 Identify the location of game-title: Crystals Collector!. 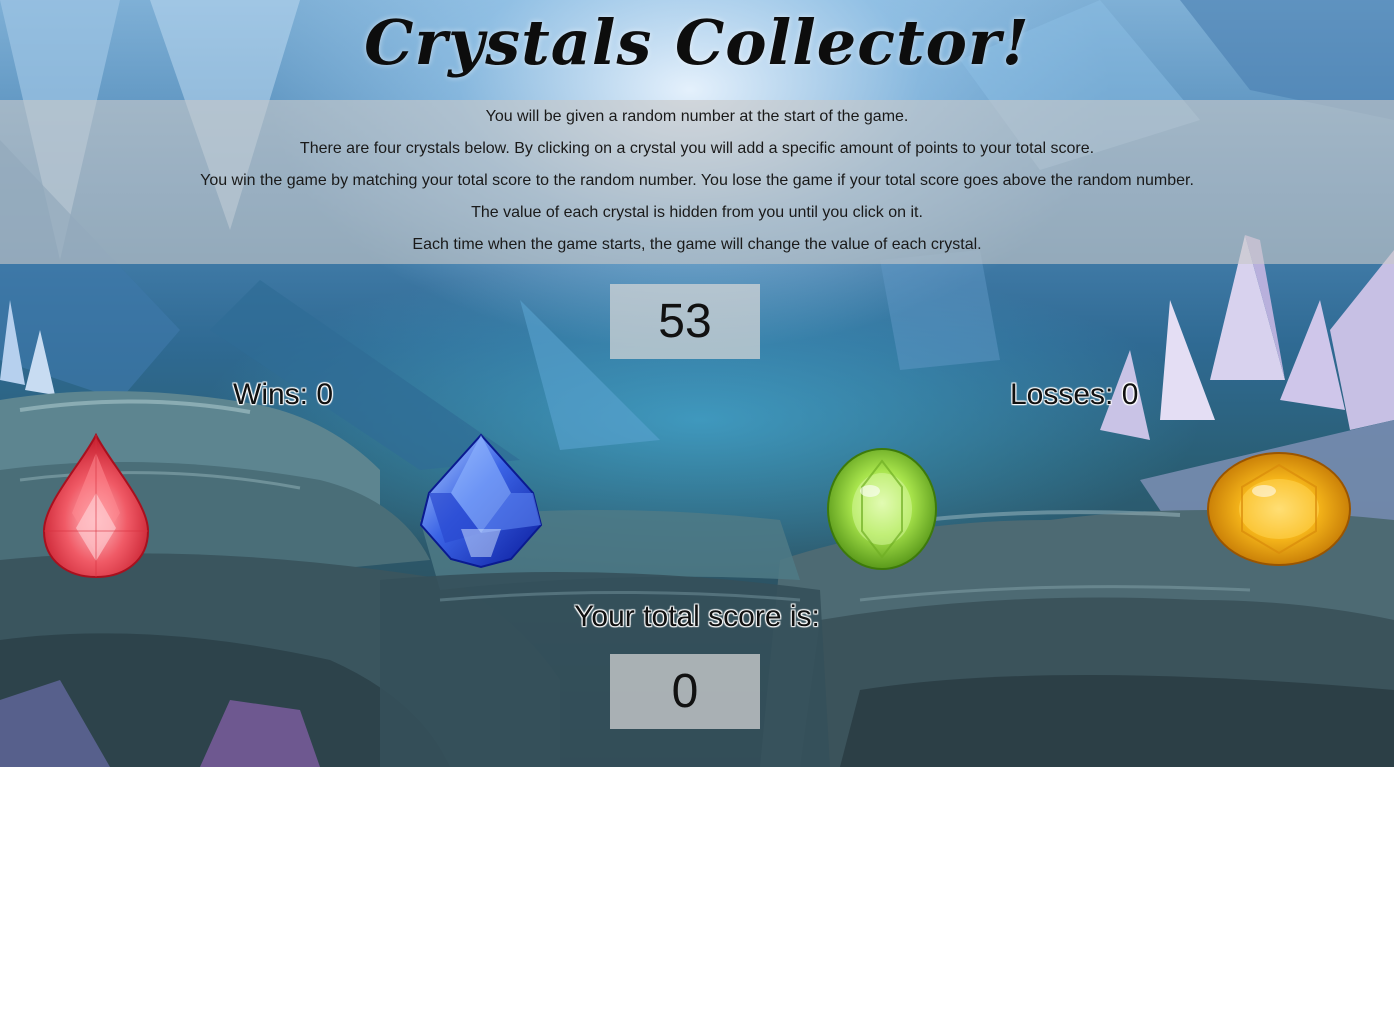
(697, 42).